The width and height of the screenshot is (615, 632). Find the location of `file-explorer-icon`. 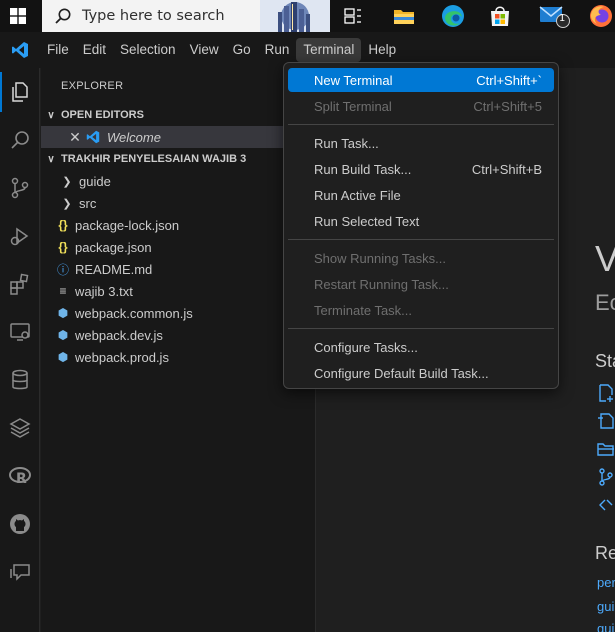

file-explorer-icon is located at coordinates (404, 16).